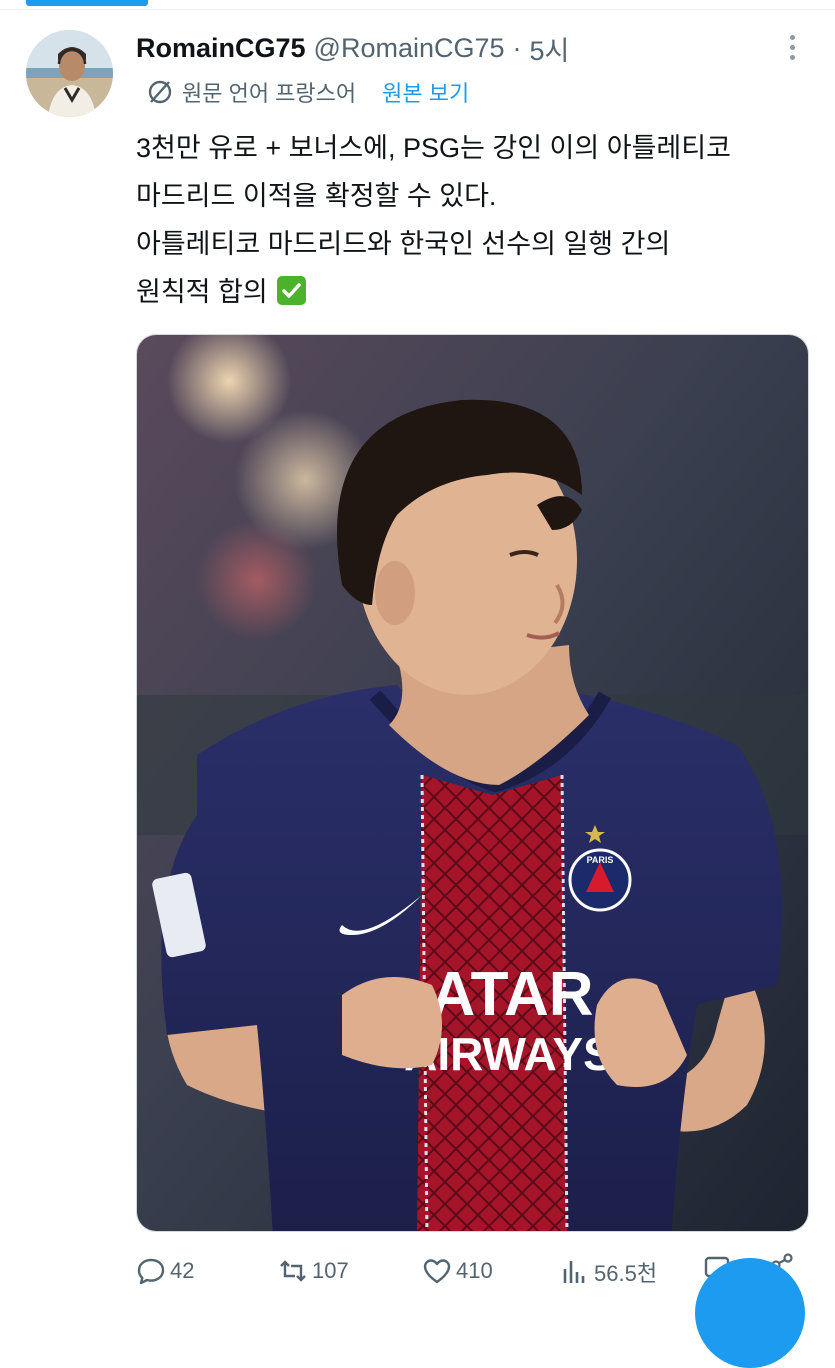  Describe the element at coordinates (69, 73) in the screenshot. I see `avatar` at that location.